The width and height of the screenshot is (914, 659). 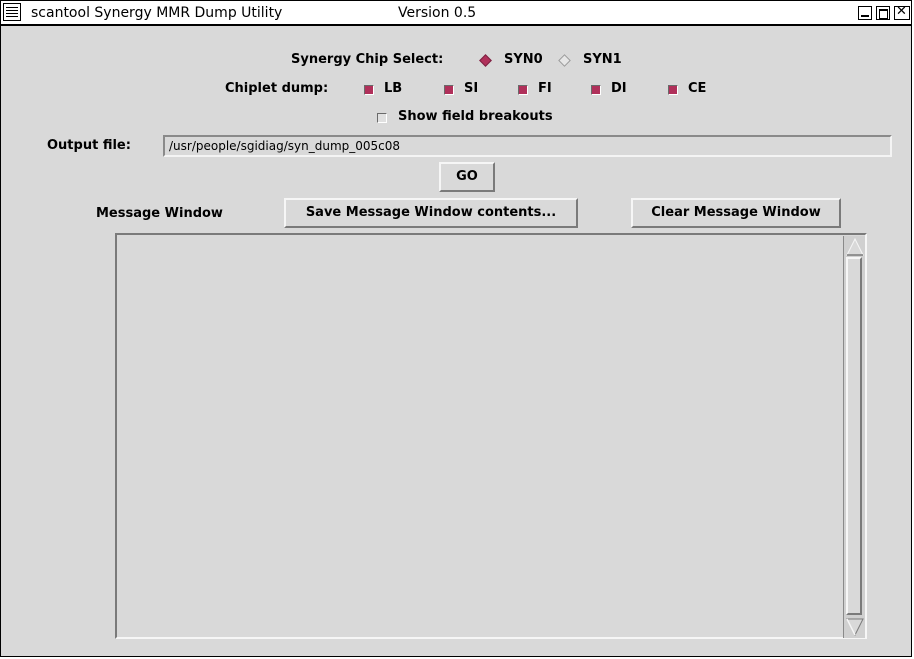 I want to click on chiplet-si-checkbox, so click(x=449, y=90).